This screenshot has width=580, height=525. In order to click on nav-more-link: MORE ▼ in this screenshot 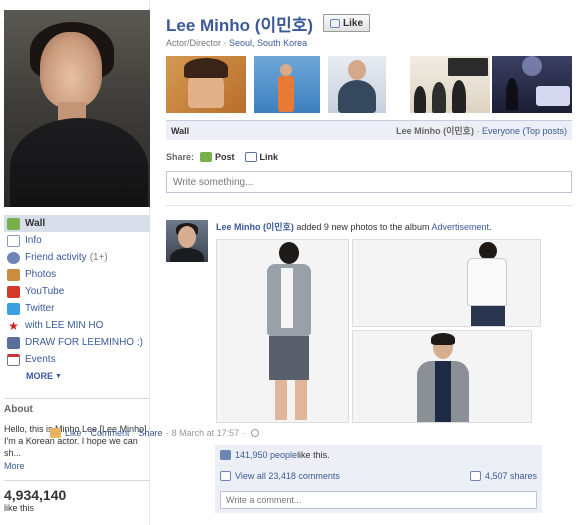, I will do `click(77, 376)`.